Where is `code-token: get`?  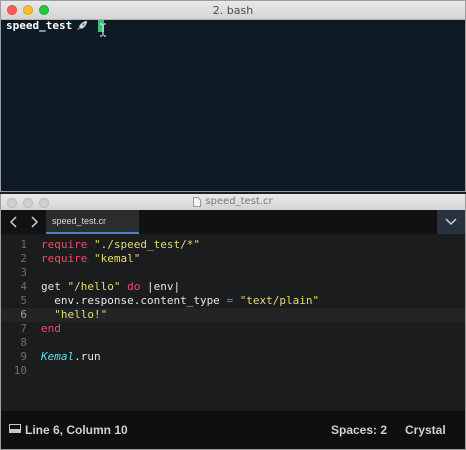 code-token: get is located at coordinates (54, 286).